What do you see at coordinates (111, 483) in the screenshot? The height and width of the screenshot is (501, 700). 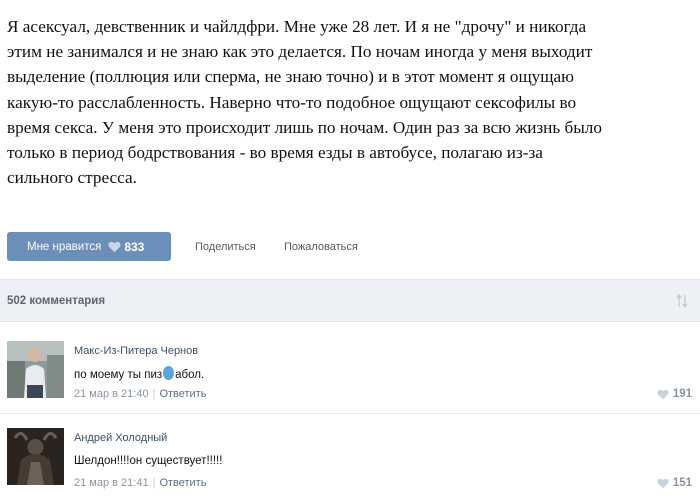 I see `comment-date: 21 мар в 21:41` at bounding box center [111, 483].